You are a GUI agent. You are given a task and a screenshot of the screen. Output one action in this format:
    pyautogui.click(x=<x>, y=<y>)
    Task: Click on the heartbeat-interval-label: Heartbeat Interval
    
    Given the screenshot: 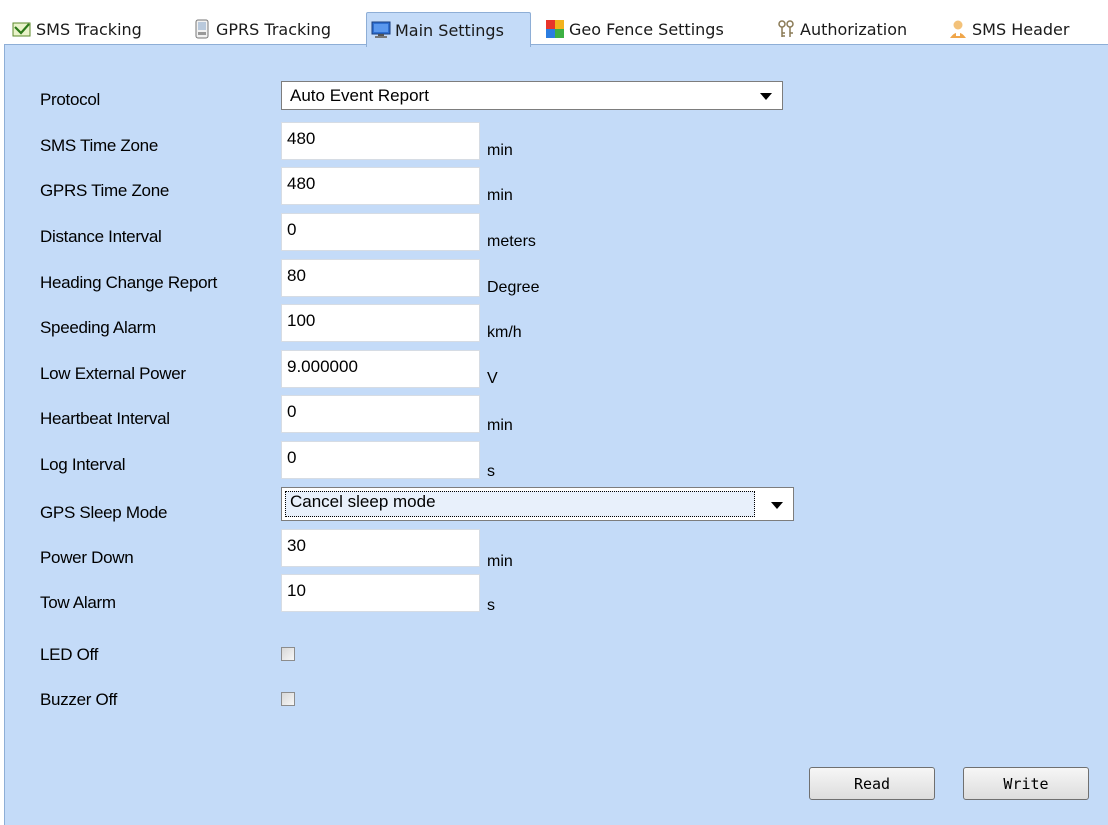 What is the action you would take?
    pyautogui.click(x=105, y=418)
    